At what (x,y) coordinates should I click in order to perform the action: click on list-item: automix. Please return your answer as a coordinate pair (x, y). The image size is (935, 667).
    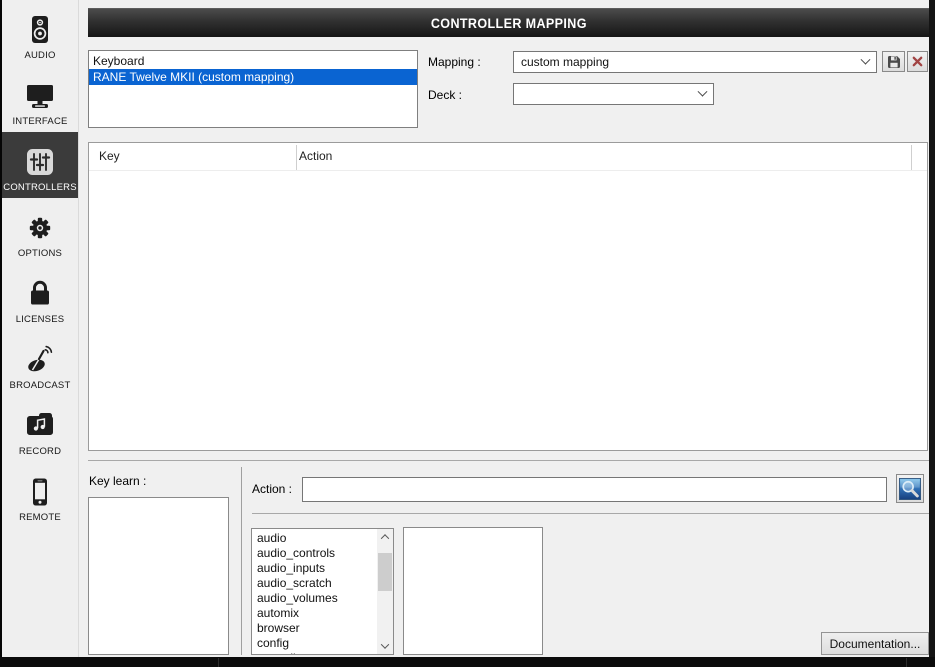
    Looking at the image, I should click on (314, 613).